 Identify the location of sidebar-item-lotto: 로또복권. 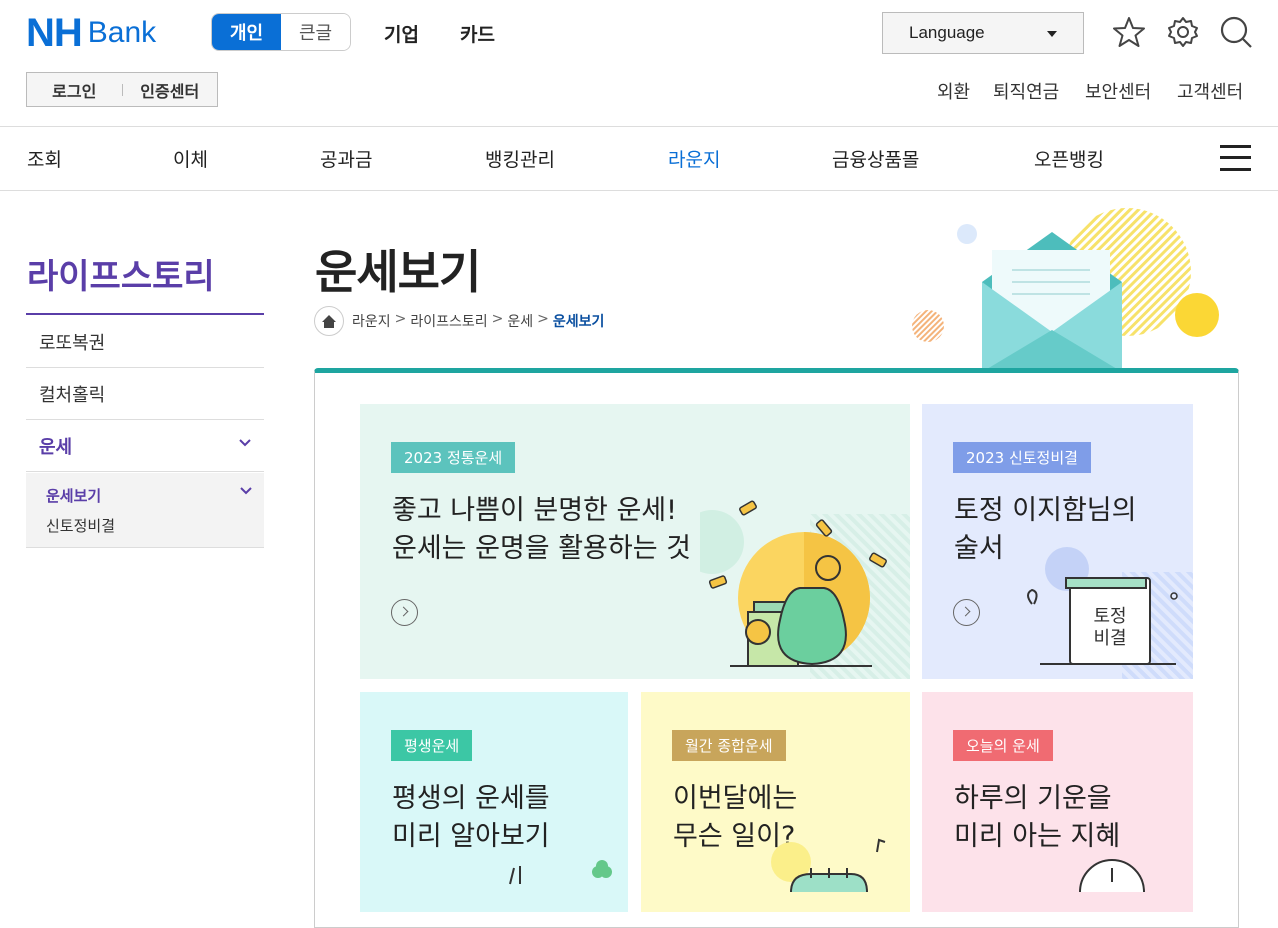
(145, 342).